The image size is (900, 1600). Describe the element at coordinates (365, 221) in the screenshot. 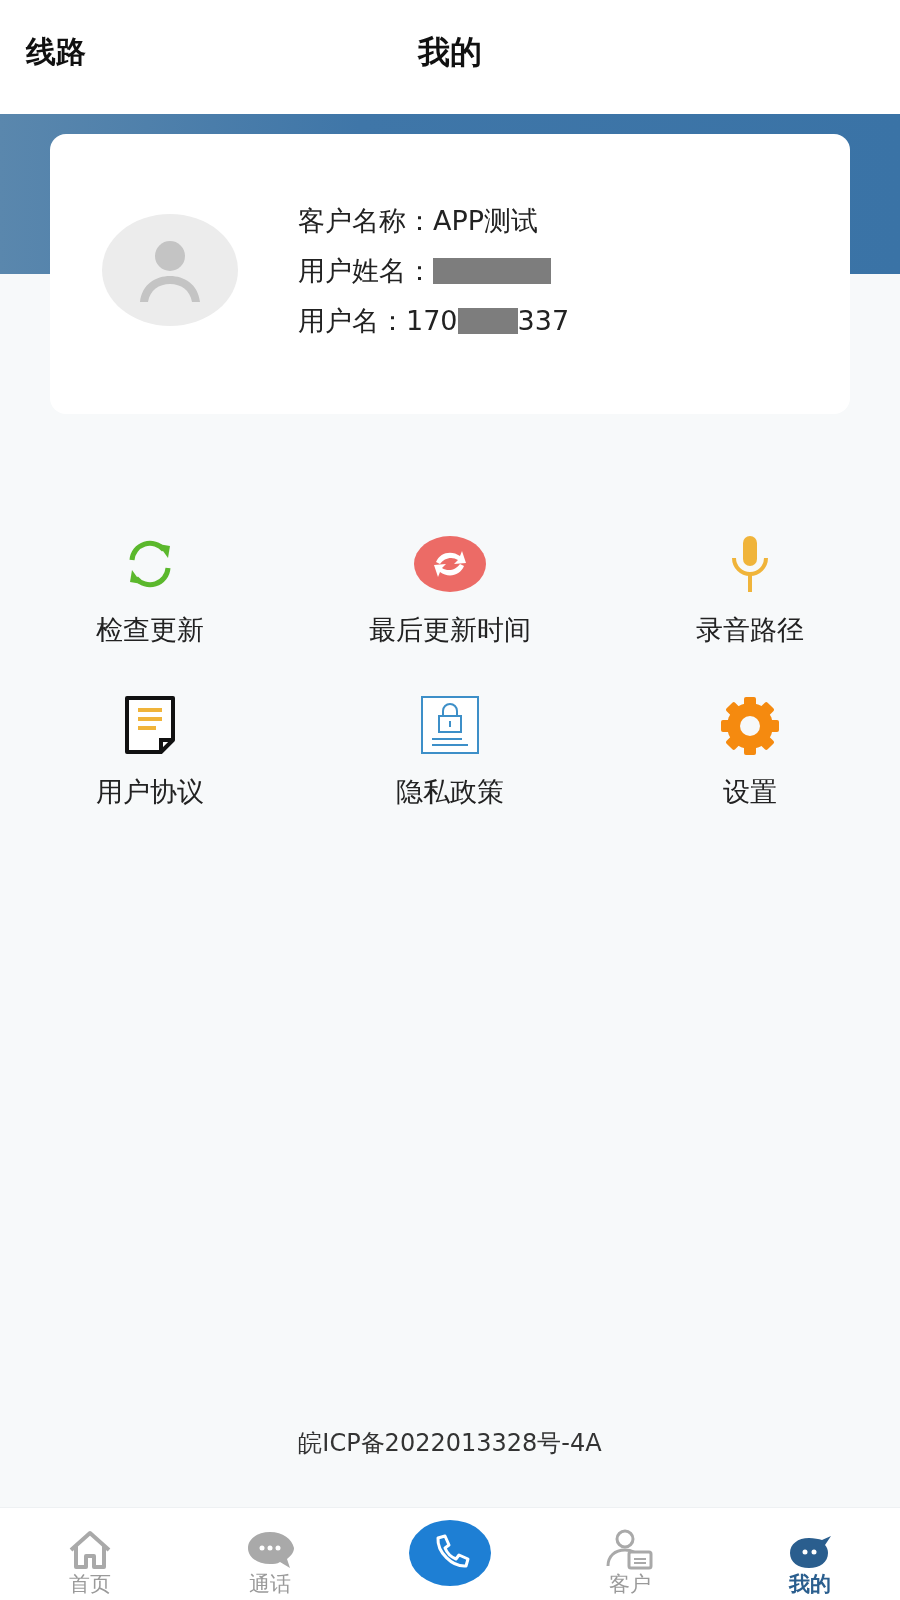

I see `profile-field-label: 客户名称：` at that location.